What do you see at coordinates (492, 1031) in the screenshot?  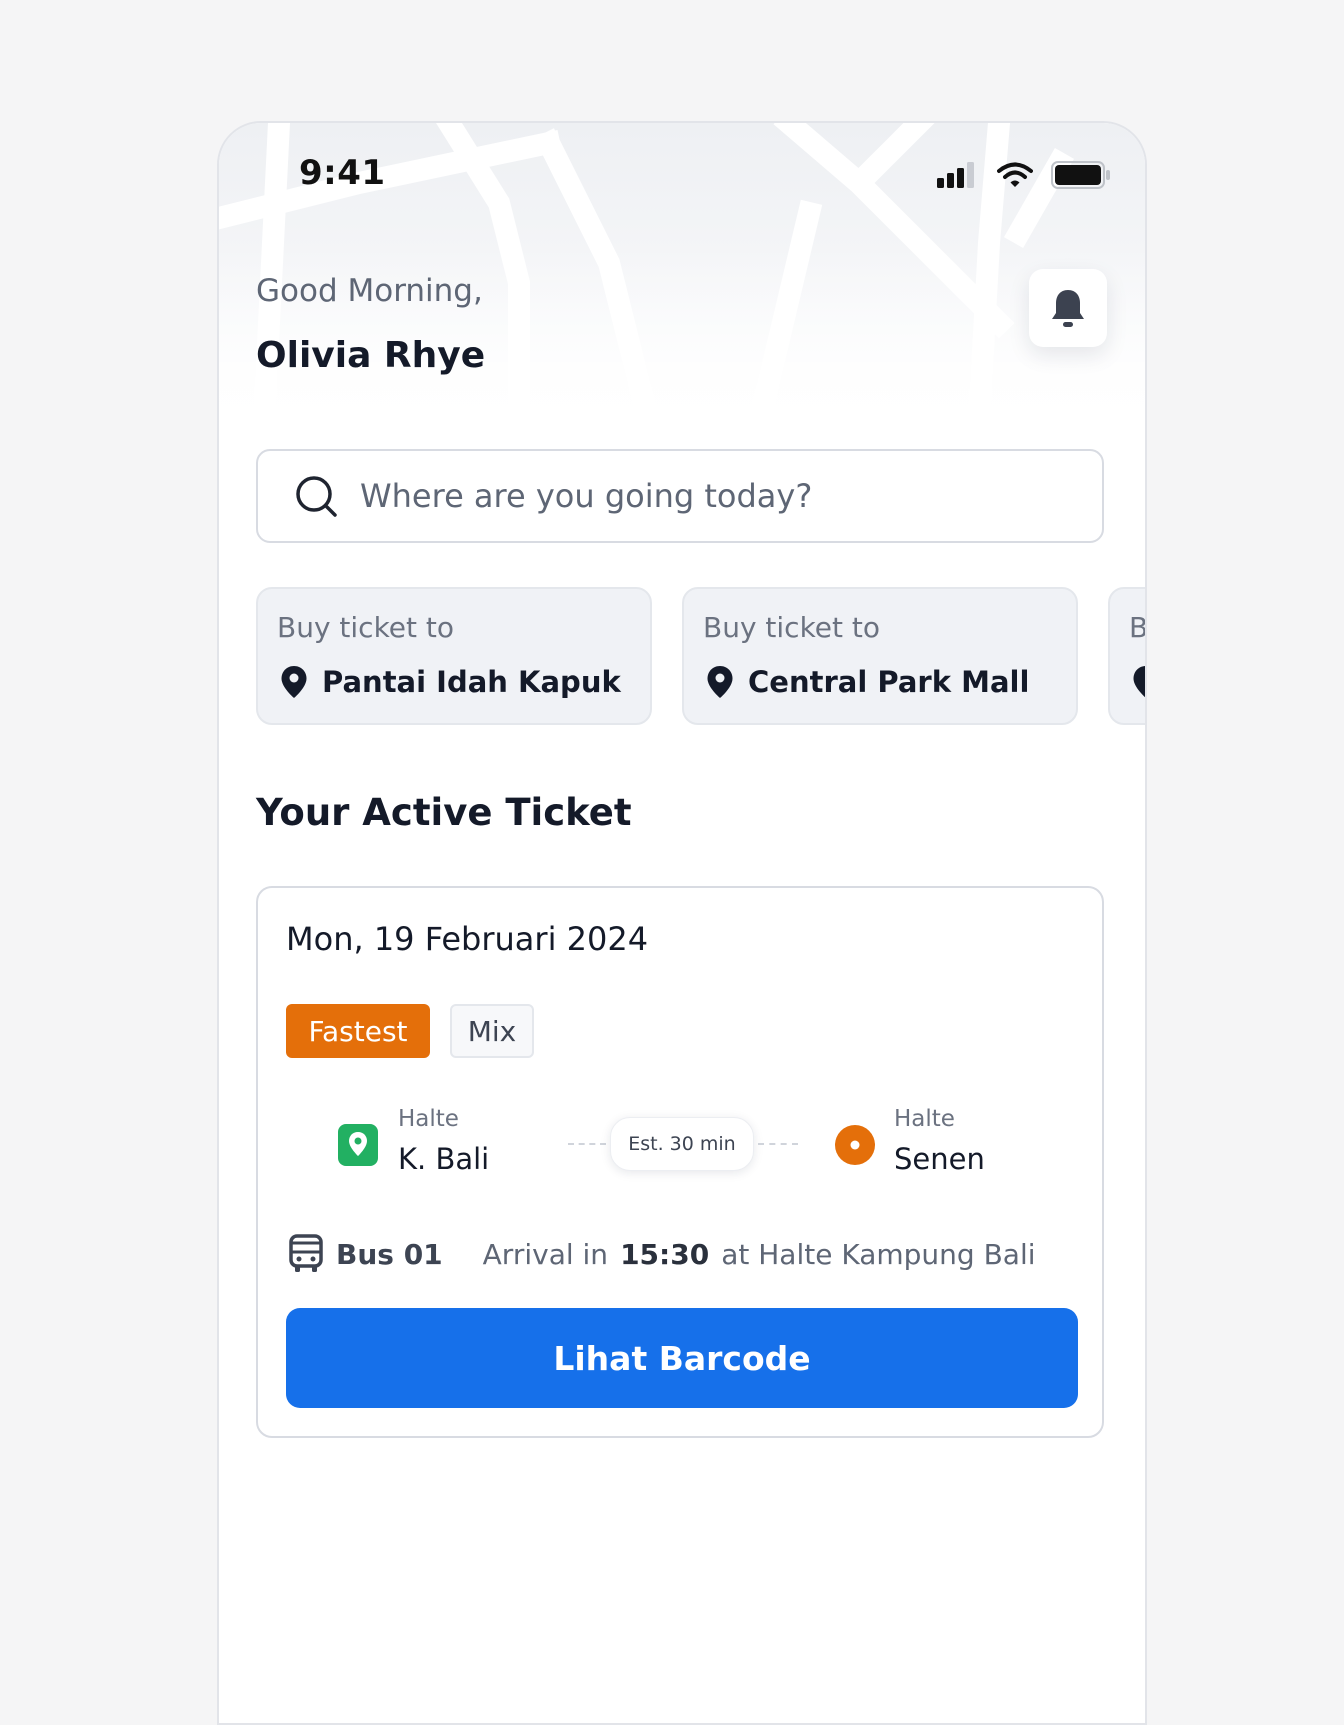 I see `tag-mix: Mix` at bounding box center [492, 1031].